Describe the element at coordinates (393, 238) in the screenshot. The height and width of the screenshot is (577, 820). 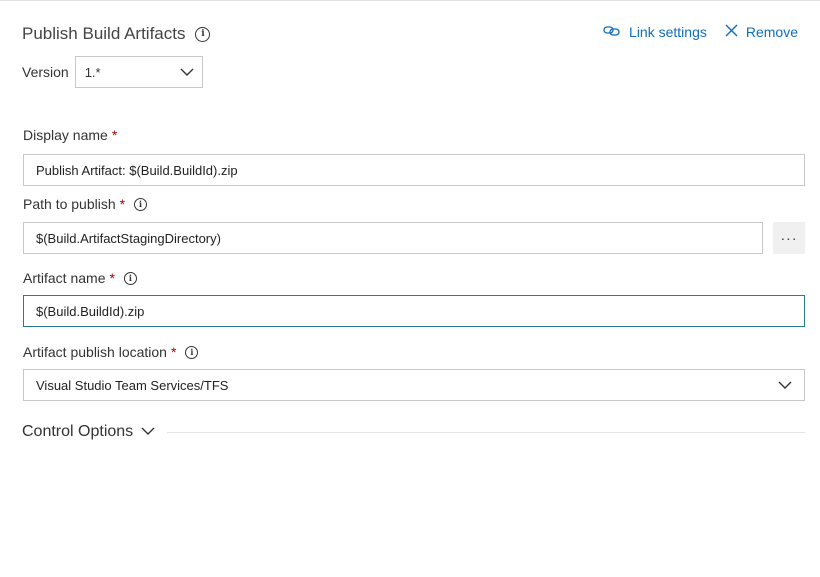
I see `path-to-publish-input: $(Build.ArtifactStagingDirectory)` at that location.